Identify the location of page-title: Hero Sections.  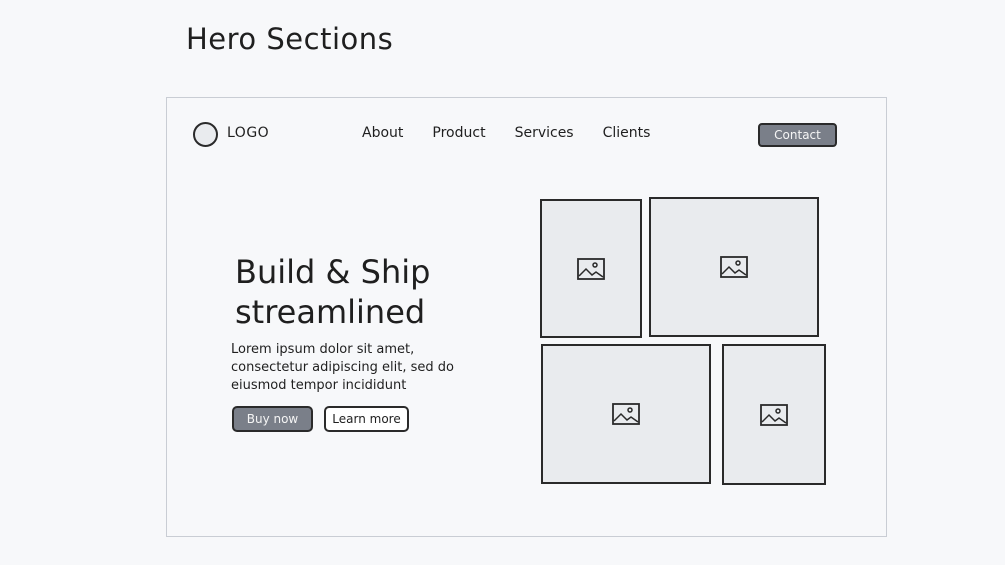
(290, 39).